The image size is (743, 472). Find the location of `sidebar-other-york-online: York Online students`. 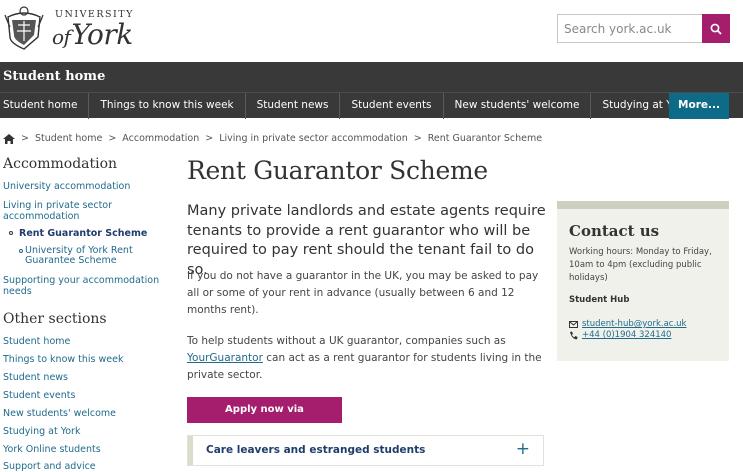

sidebar-other-york-online: York Online students is located at coordinates (83, 449).